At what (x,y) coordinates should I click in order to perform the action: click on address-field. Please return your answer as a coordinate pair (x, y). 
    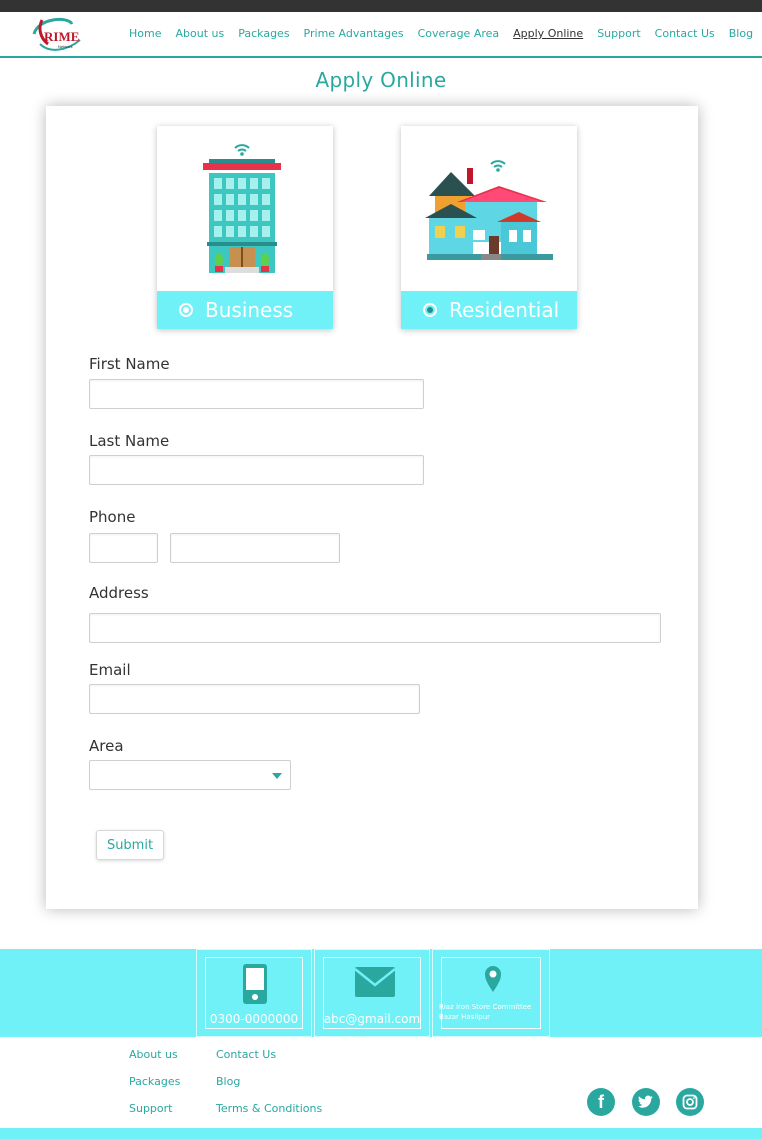
    Looking at the image, I should click on (375, 628).